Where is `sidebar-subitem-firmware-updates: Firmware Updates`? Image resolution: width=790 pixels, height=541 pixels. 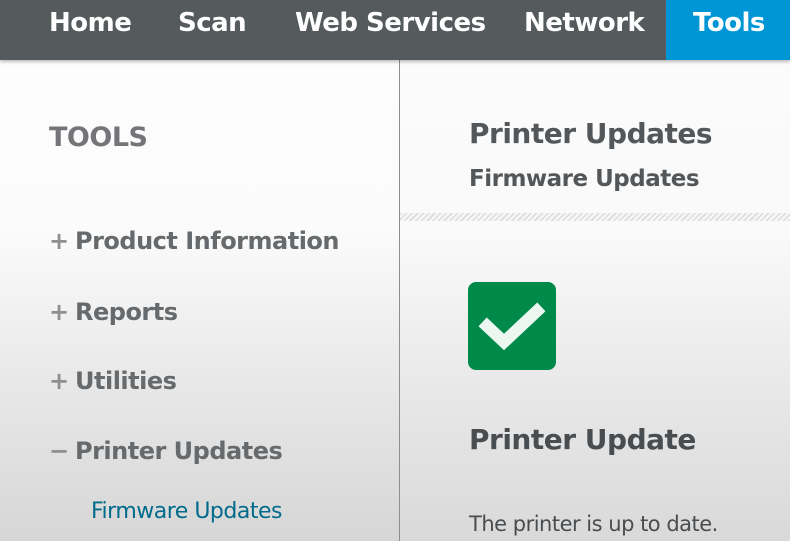 sidebar-subitem-firmware-updates: Firmware Updates is located at coordinates (186, 511).